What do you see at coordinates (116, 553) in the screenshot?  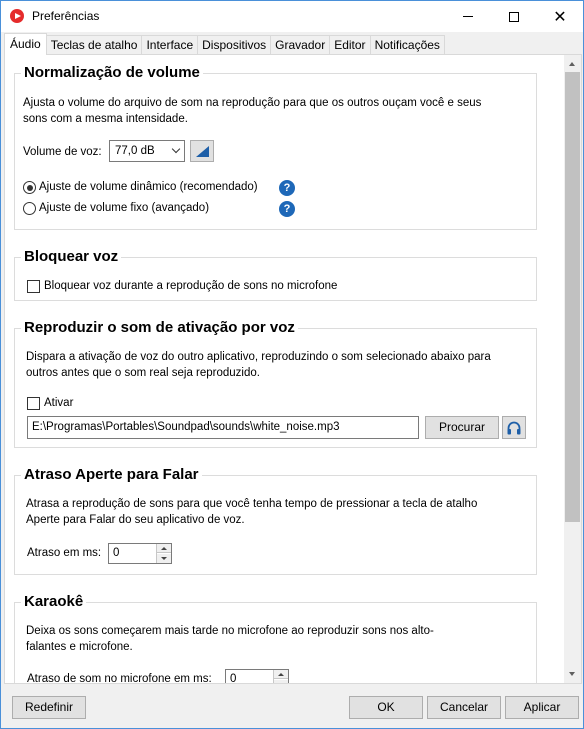 I see `ptt-delay-value: 0` at bounding box center [116, 553].